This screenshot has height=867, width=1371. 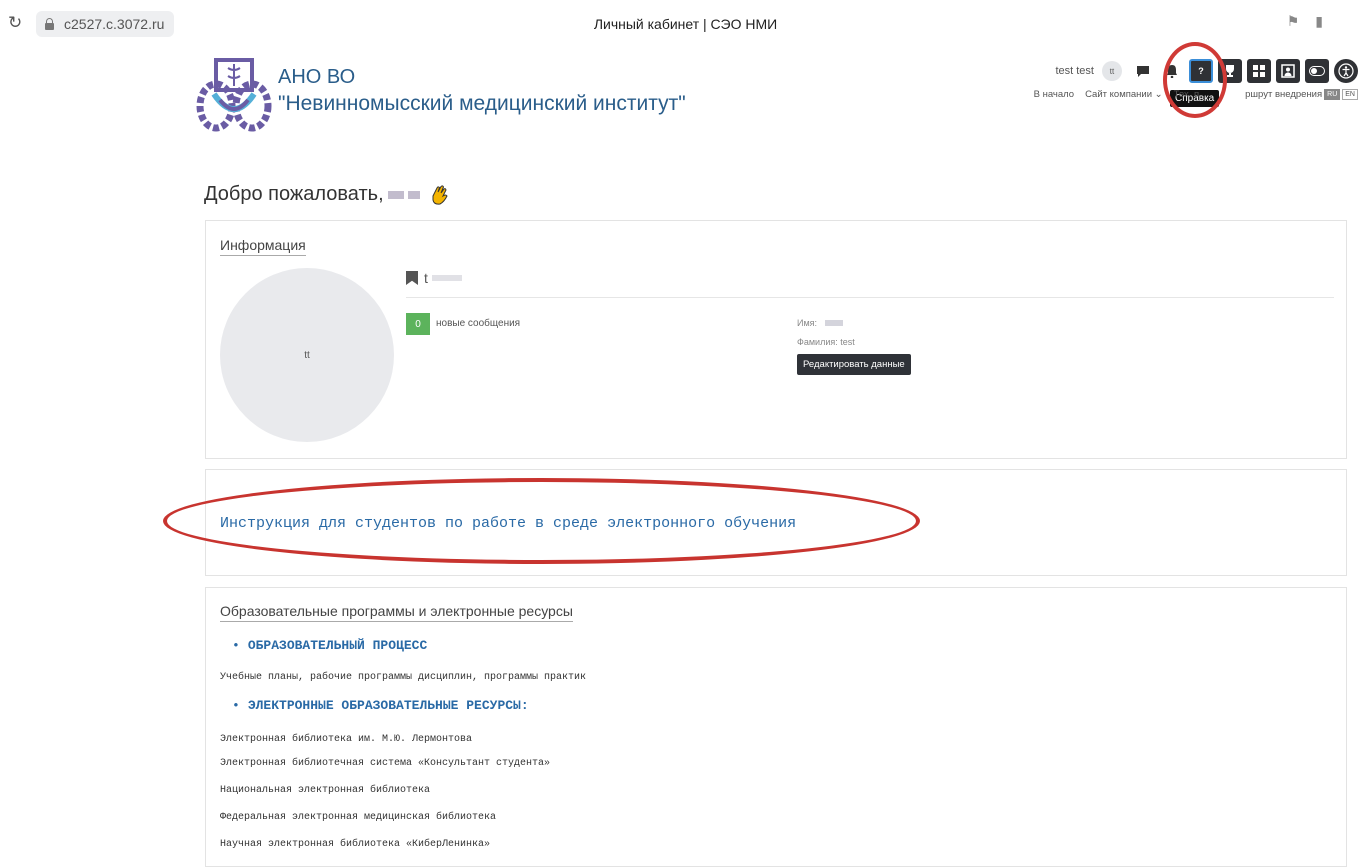 What do you see at coordinates (1332, 94) in the screenshot?
I see `lang-ru: RU` at bounding box center [1332, 94].